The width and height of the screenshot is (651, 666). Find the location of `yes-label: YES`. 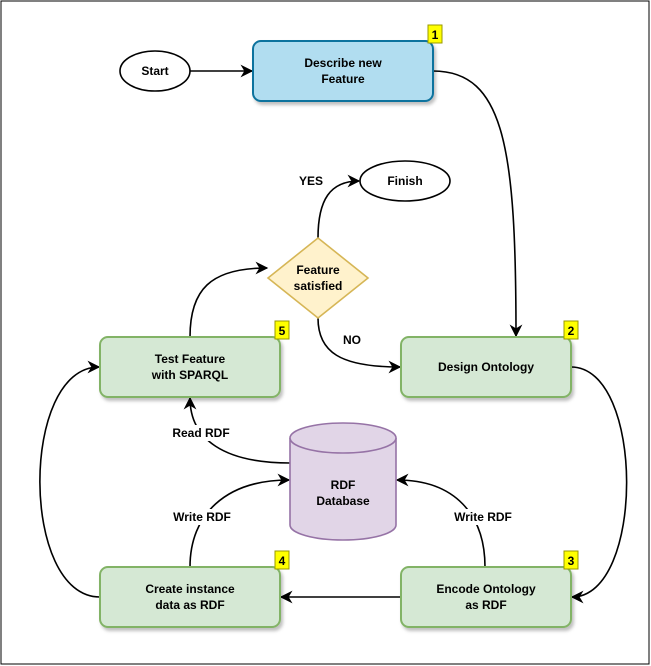

yes-label: YES is located at coordinates (311, 181).